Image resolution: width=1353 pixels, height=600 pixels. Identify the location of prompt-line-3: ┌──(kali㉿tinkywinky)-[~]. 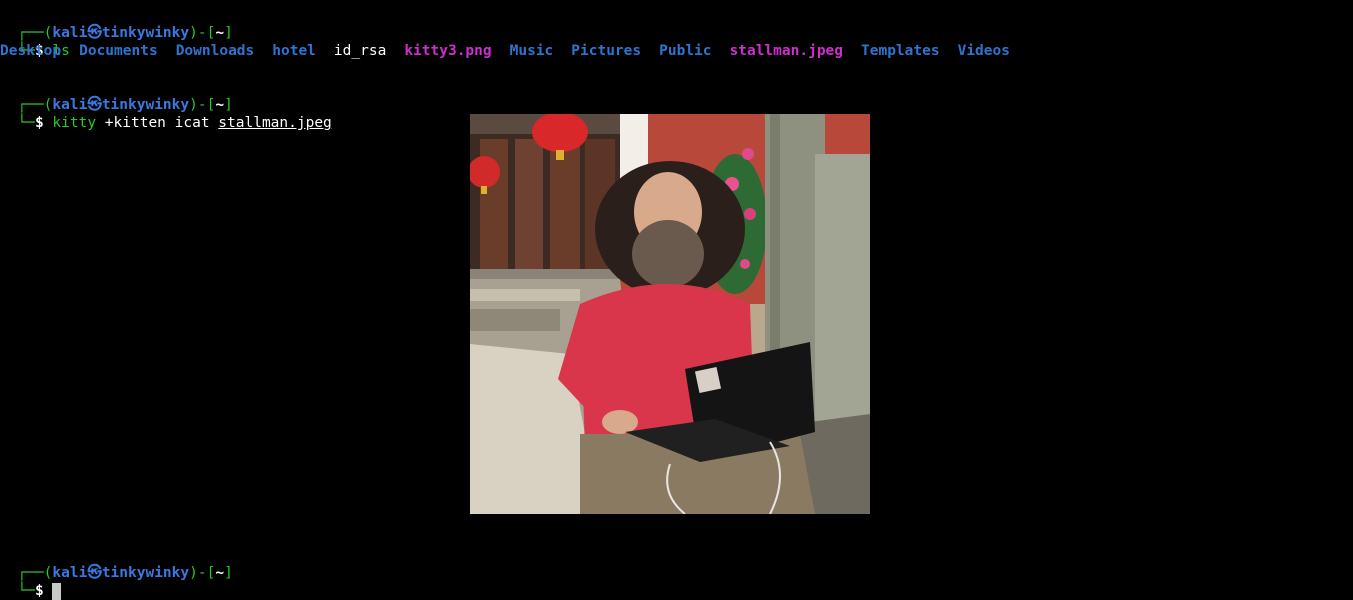
(116, 563).